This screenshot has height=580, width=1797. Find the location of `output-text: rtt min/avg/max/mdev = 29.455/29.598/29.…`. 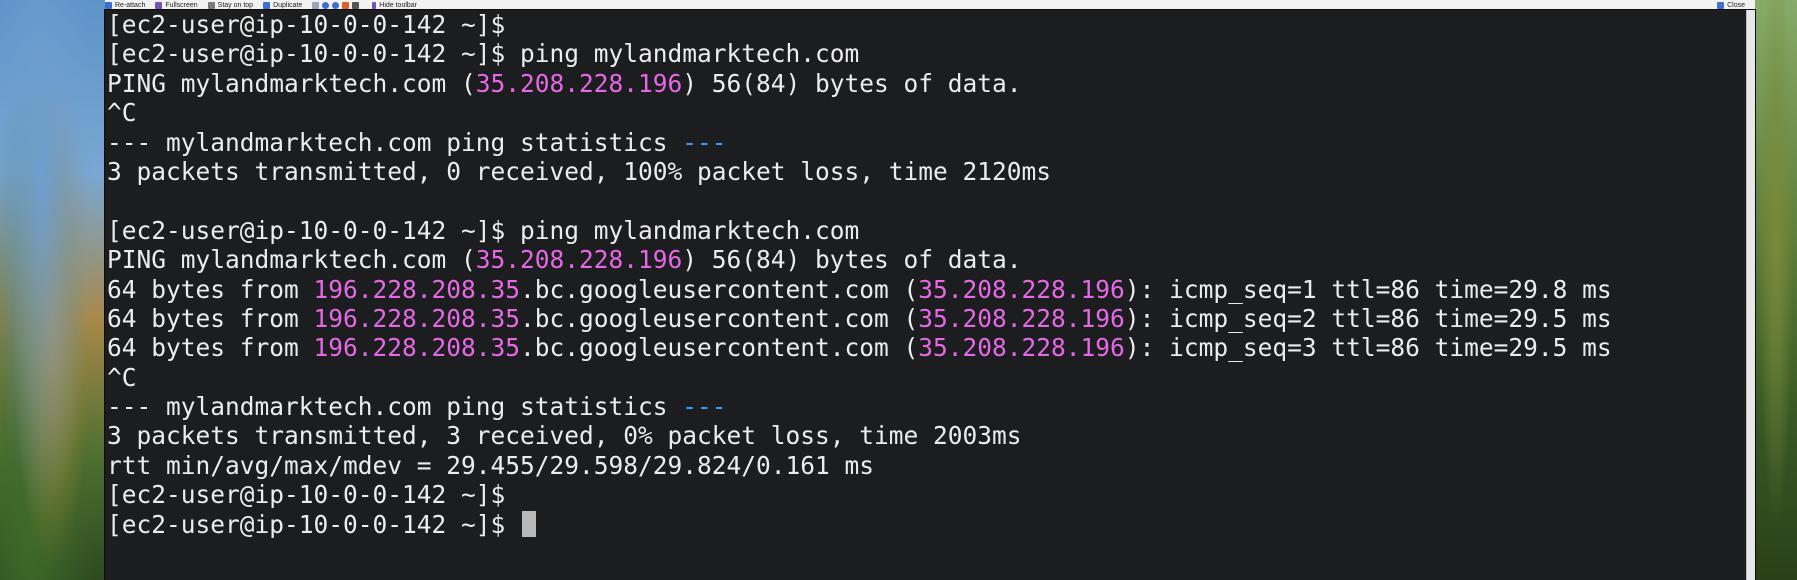

output-text: rtt min/avg/max/mdev = 29.455/29.598/29.… is located at coordinates (491, 465).